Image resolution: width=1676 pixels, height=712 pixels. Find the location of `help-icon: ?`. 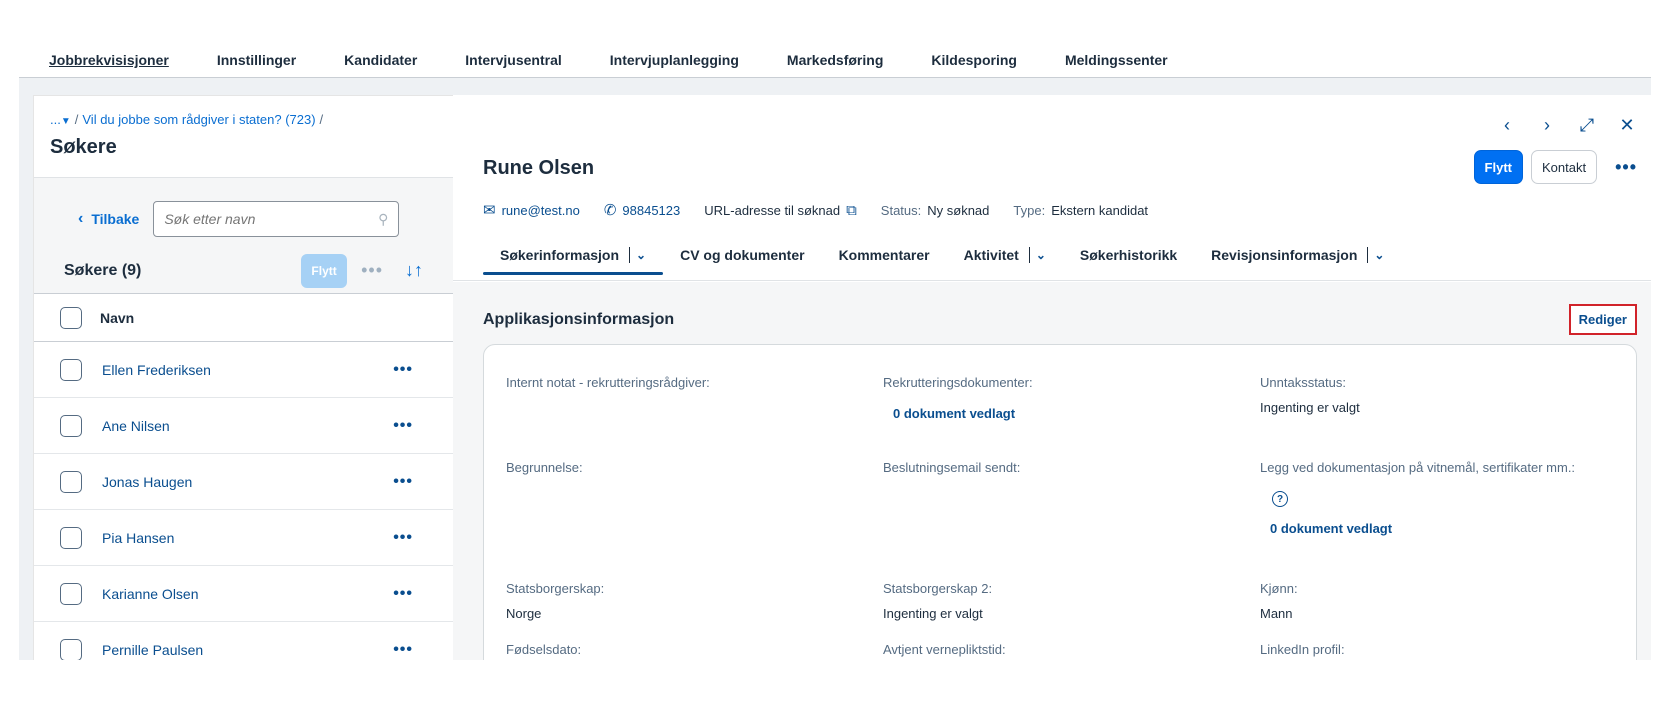

help-icon: ? is located at coordinates (1280, 499).